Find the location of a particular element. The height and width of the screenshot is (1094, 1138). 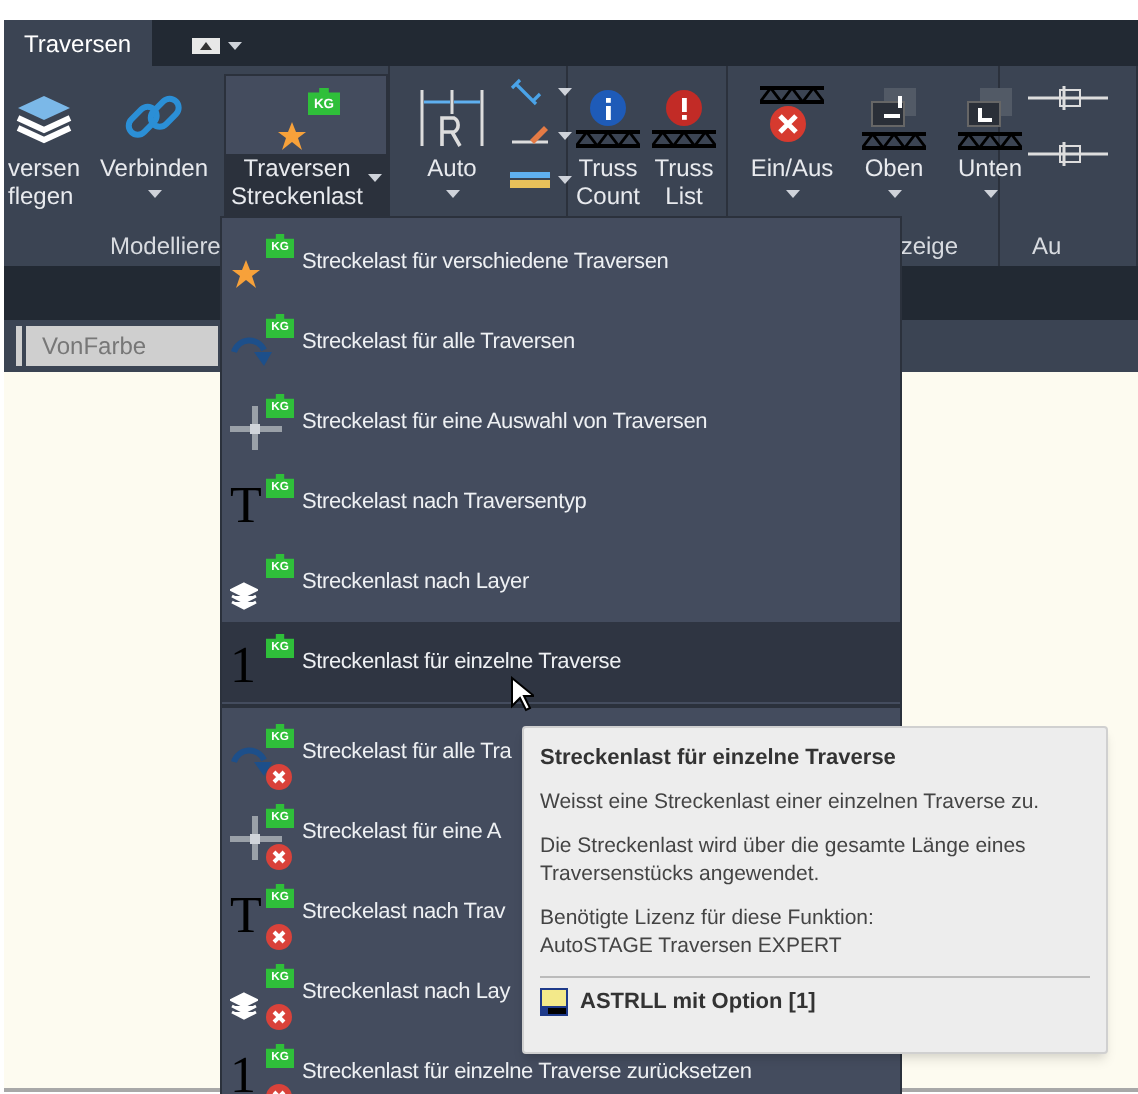

ribbon-group-label: Modelliere is located at coordinates (165, 247).